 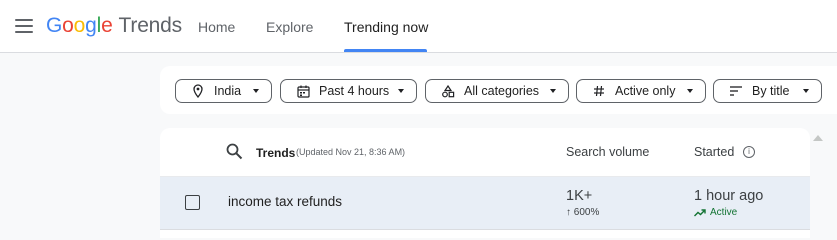 What do you see at coordinates (354, 91) in the screenshot?
I see `time-filter-label: Past 4 hours` at bounding box center [354, 91].